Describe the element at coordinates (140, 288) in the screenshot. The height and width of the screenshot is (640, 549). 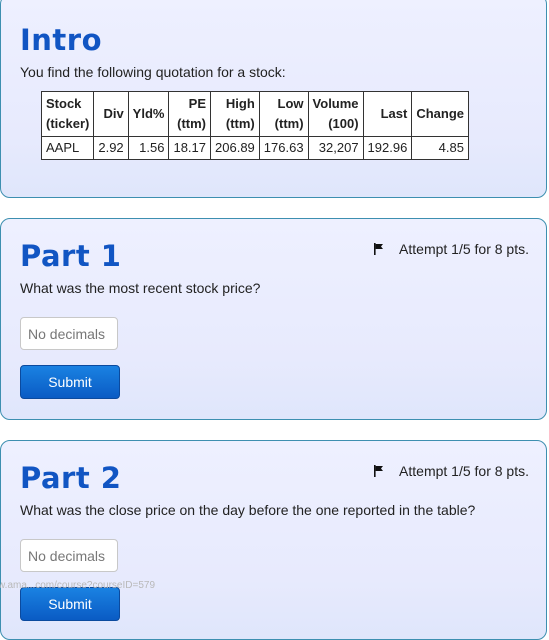
I see `part1-prompt: What was the most recent stock price?` at that location.